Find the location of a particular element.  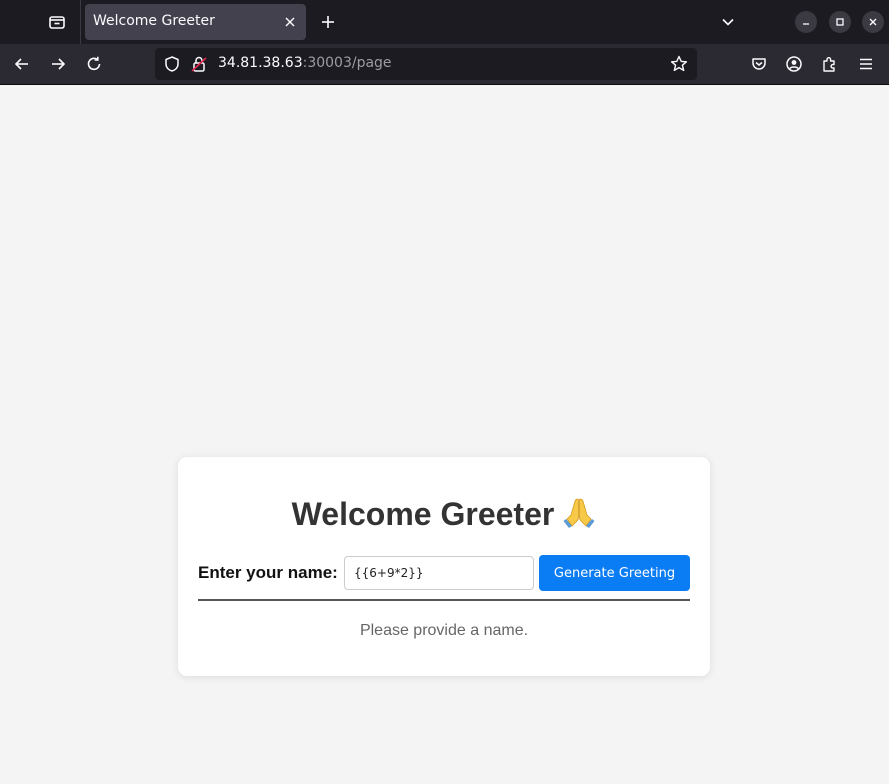

forward-arrow-icon is located at coordinates (59, 64).